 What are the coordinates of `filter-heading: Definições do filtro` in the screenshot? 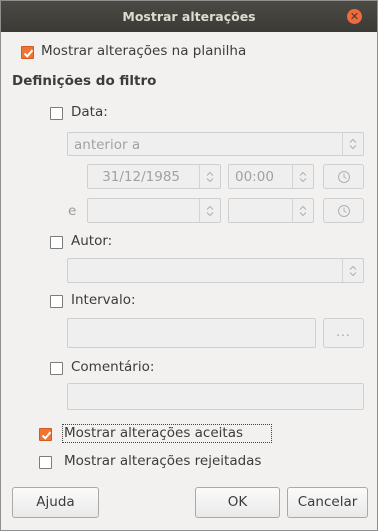 It's located at (84, 81).